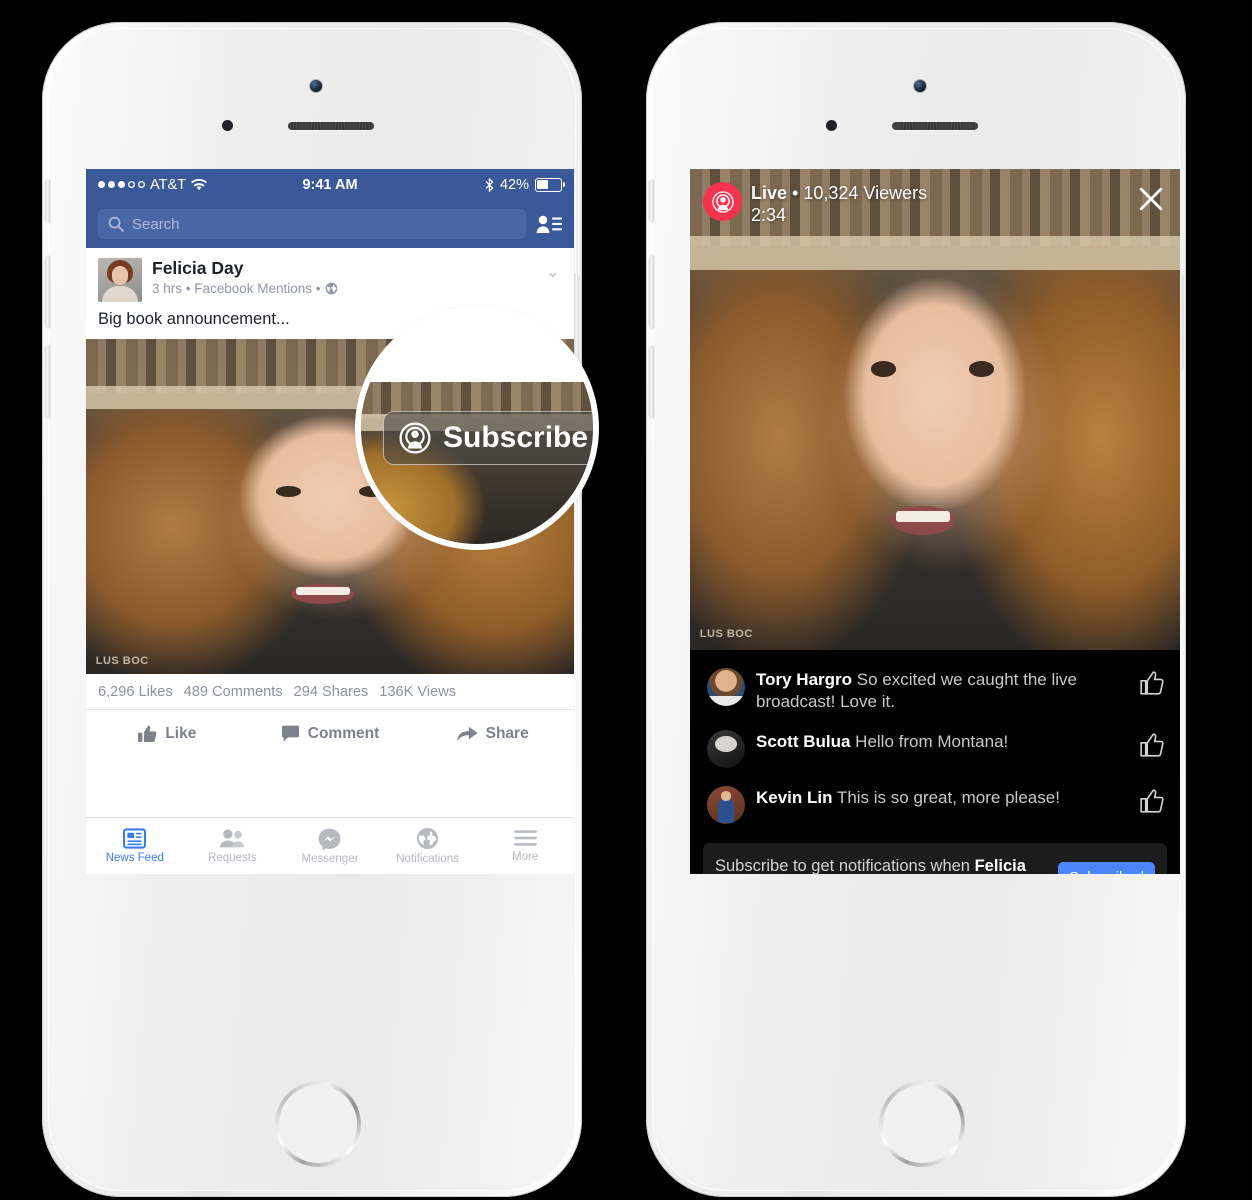  Describe the element at coordinates (803, 741) in the screenshot. I see `comment-author: Scott Bulua` at that location.